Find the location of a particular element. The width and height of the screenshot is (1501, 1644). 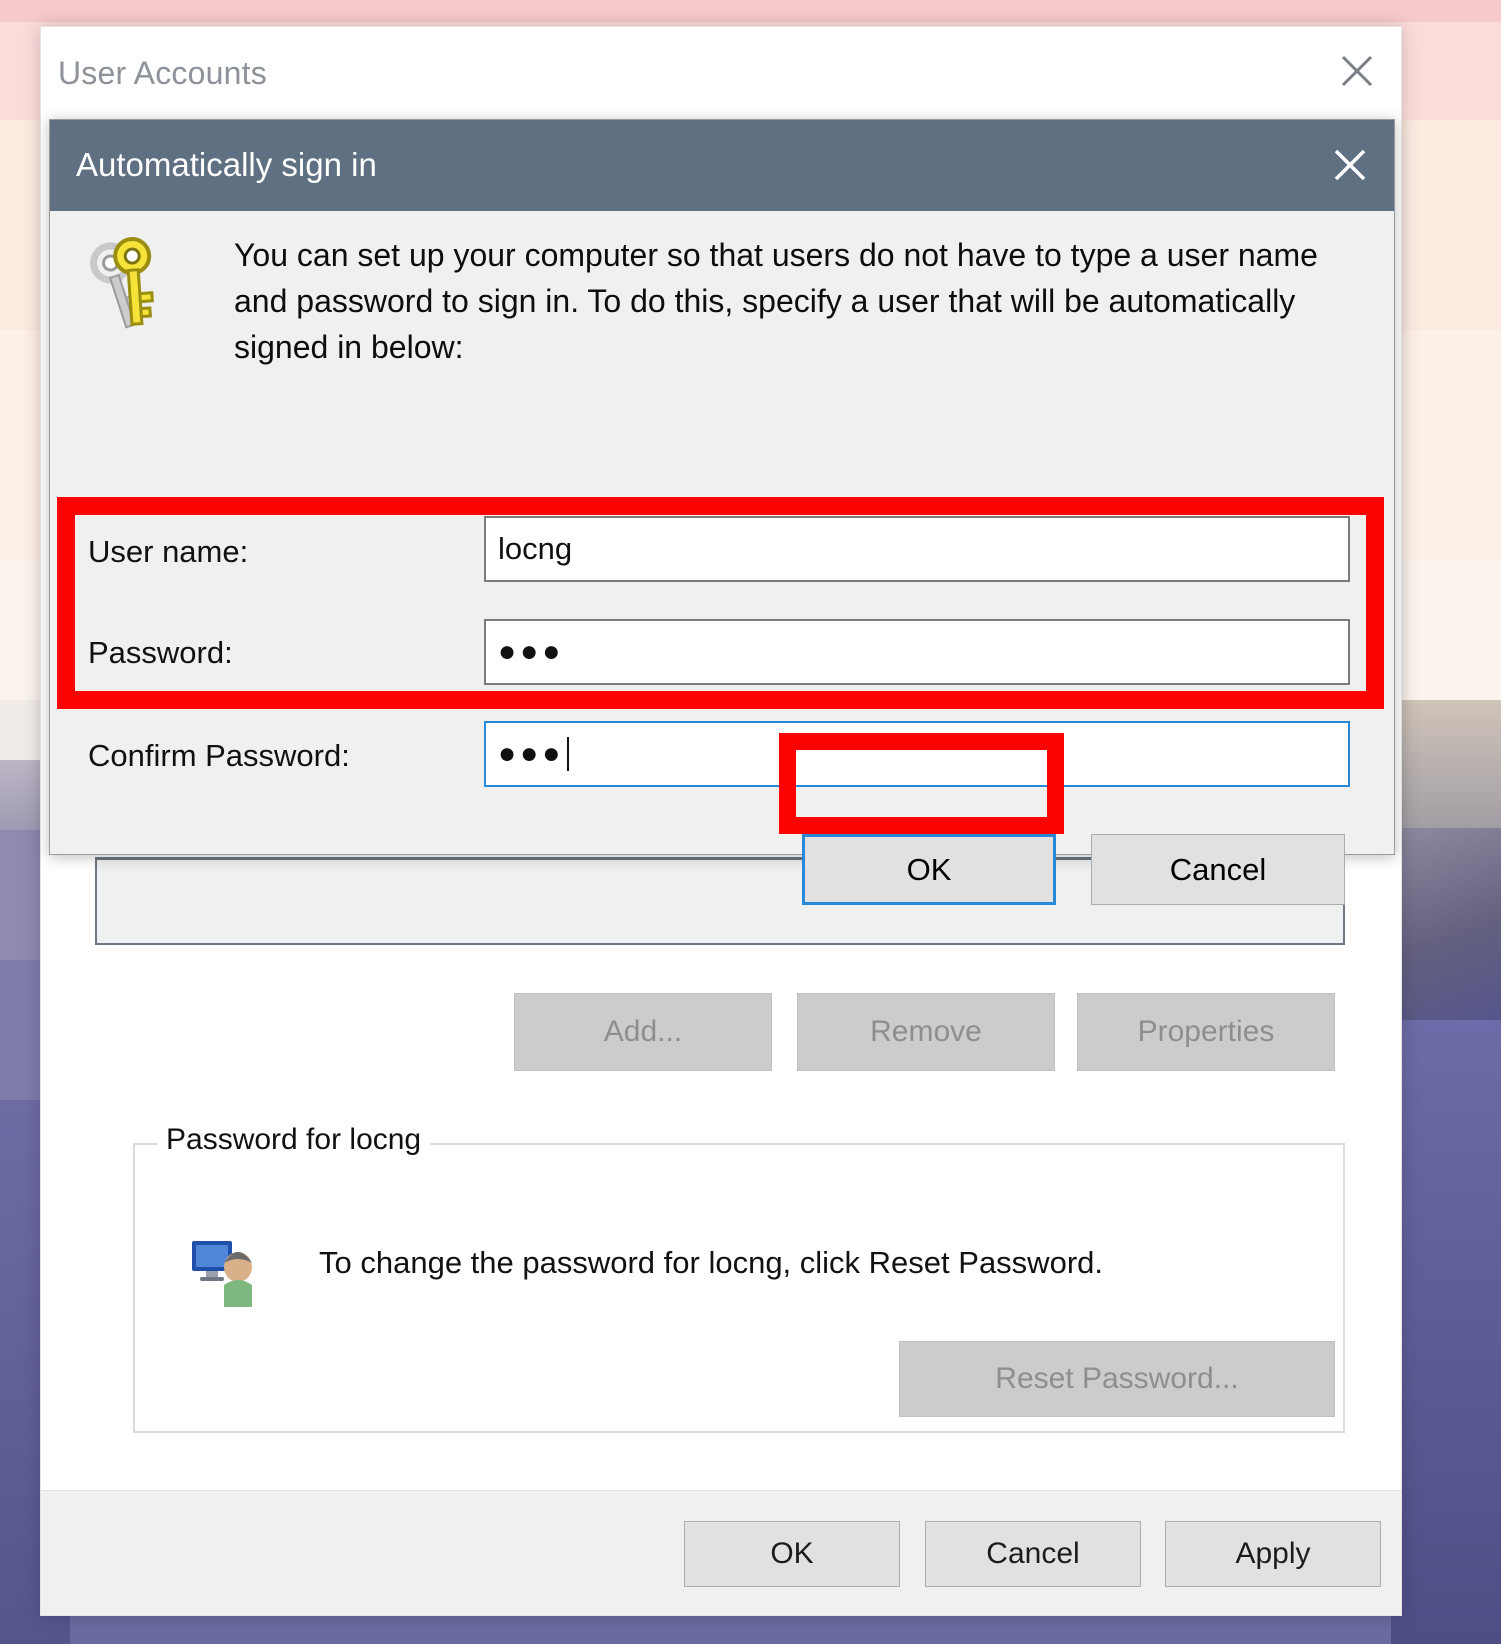

password-label: Password: is located at coordinates (160, 652).